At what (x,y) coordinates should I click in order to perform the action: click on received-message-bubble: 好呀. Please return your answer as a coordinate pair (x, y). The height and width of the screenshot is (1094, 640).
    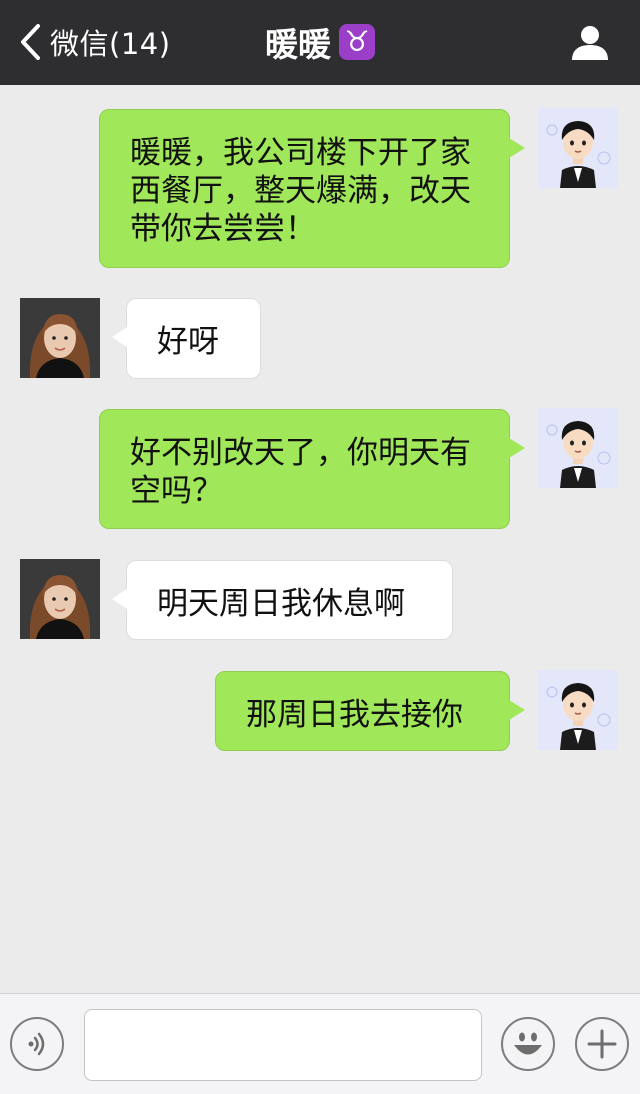
    Looking at the image, I should click on (186, 338).